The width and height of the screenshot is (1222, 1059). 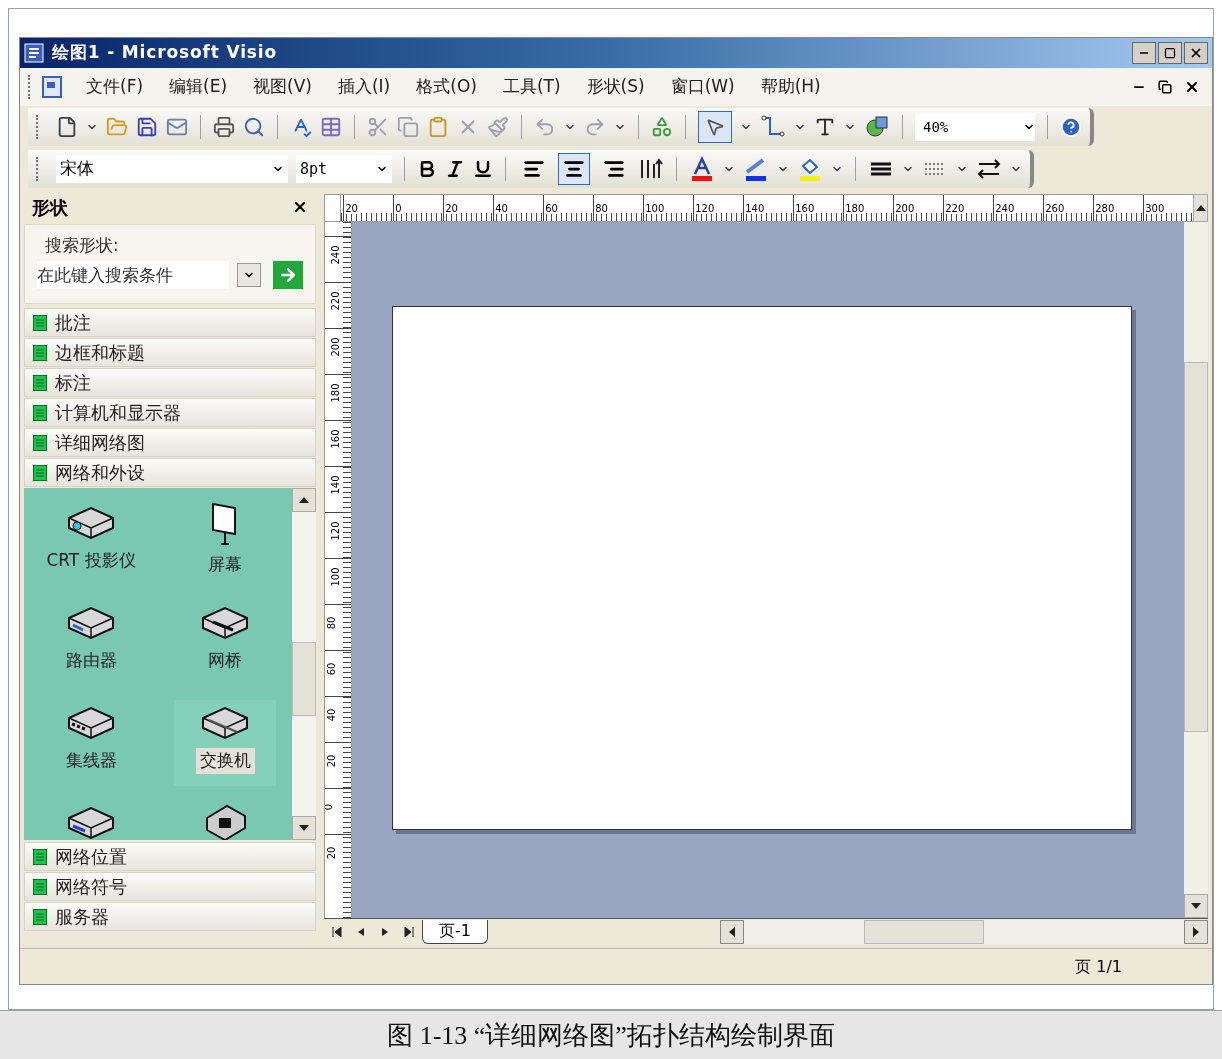 I want to click on search-field: 在此键入搜索条件, so click(x=133, y=274).